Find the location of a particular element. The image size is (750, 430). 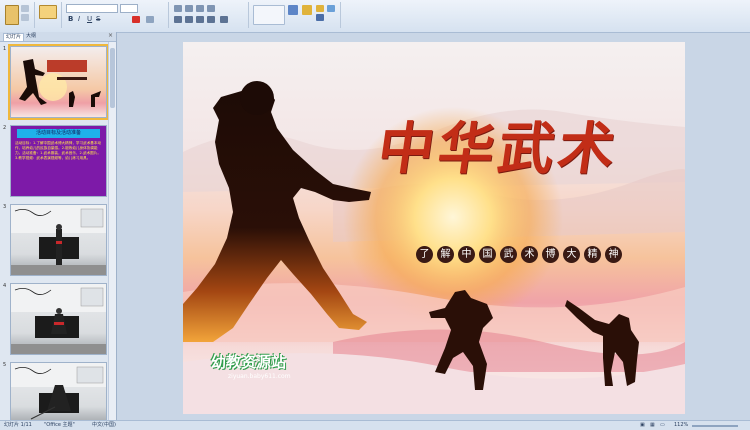

slide-number-2: 2 is located at coordinates (5, 128).